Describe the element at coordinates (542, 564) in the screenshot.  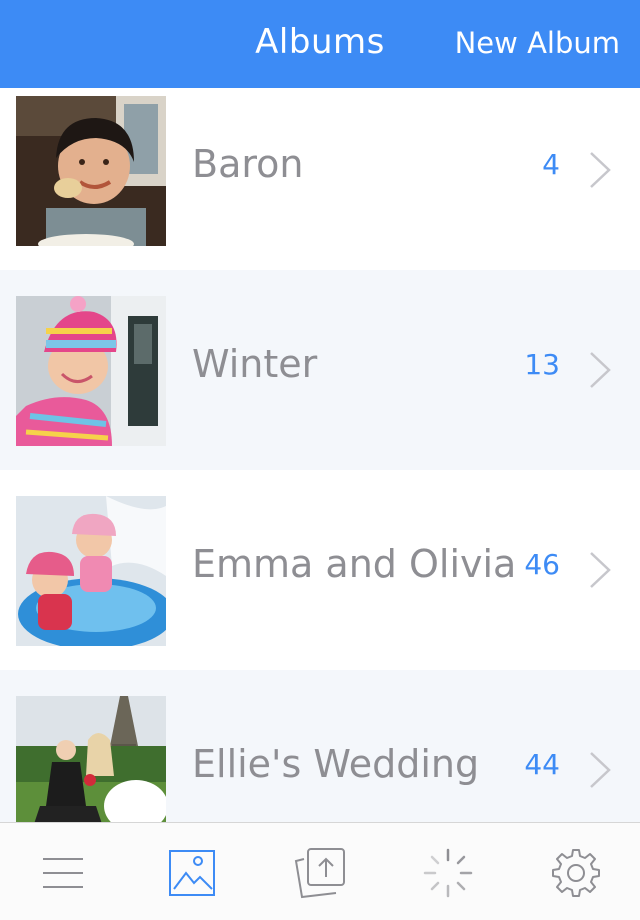
I see `album-photo-count: 46` at that location.